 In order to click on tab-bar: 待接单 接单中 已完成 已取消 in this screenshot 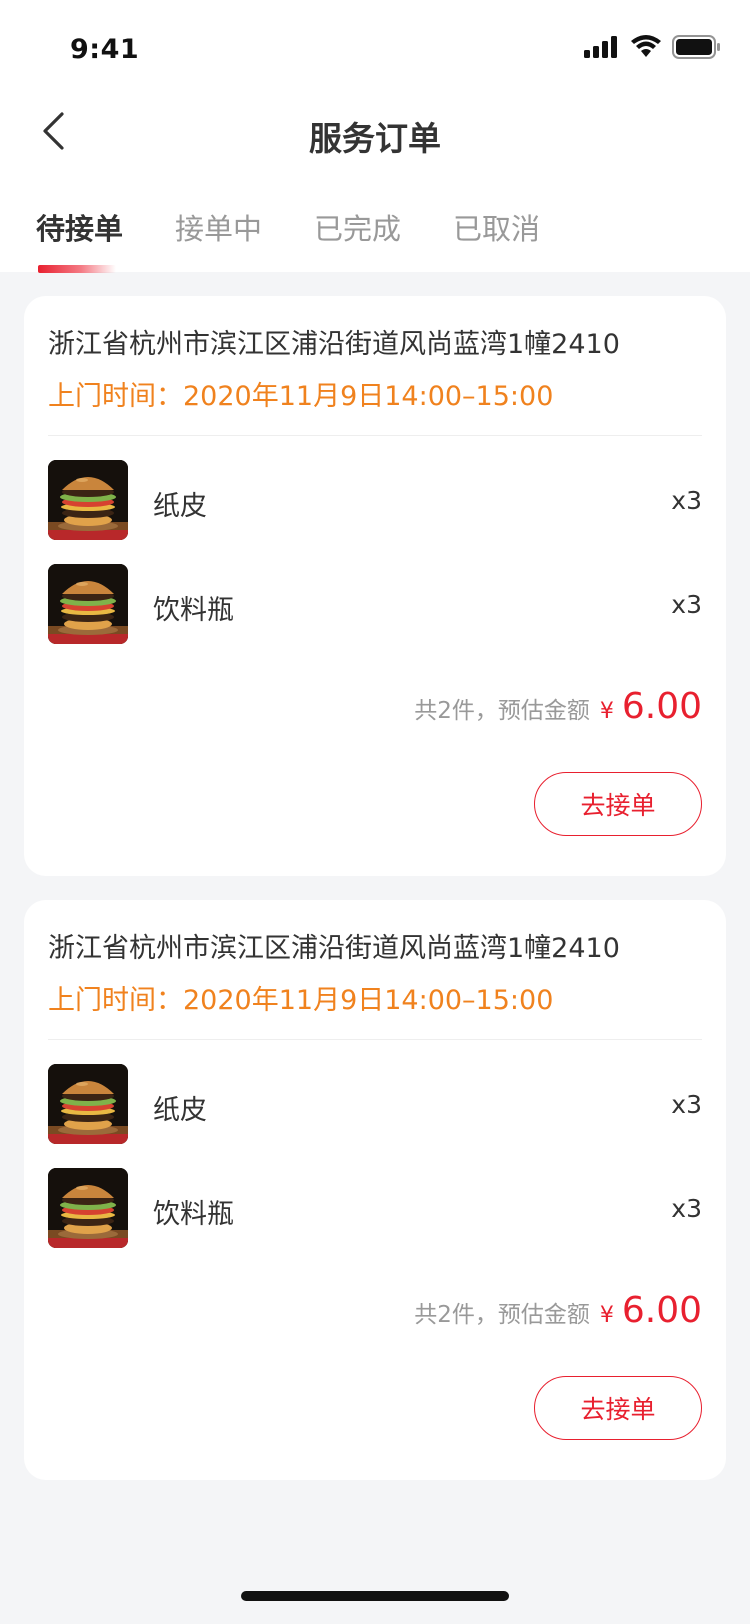, I will do `click(375, 231)`.